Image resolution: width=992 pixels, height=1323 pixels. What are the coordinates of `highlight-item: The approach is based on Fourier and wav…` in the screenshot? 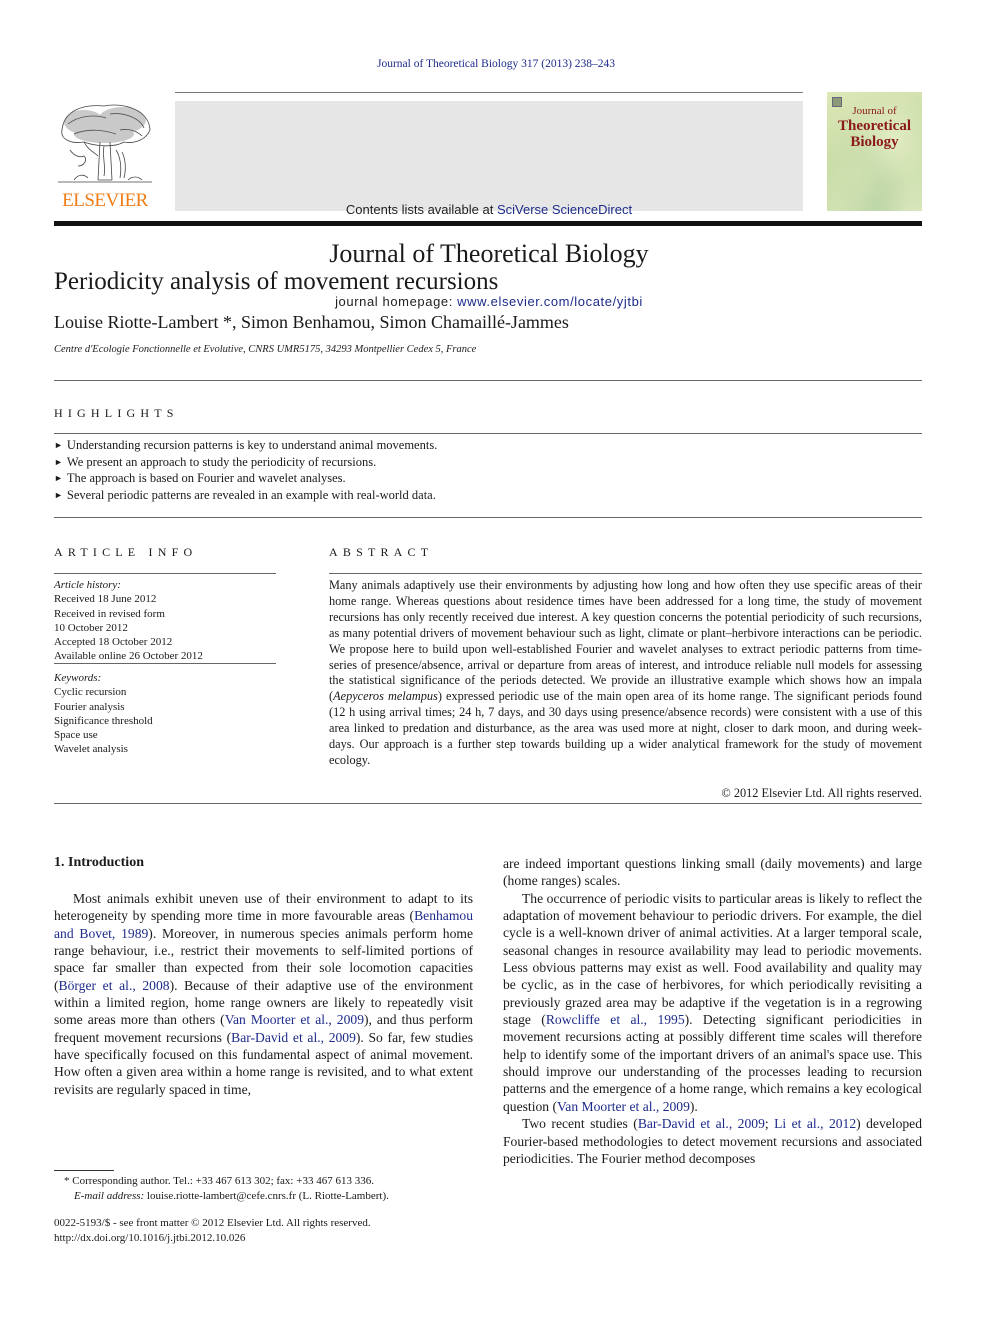 It's located at (245, 479).